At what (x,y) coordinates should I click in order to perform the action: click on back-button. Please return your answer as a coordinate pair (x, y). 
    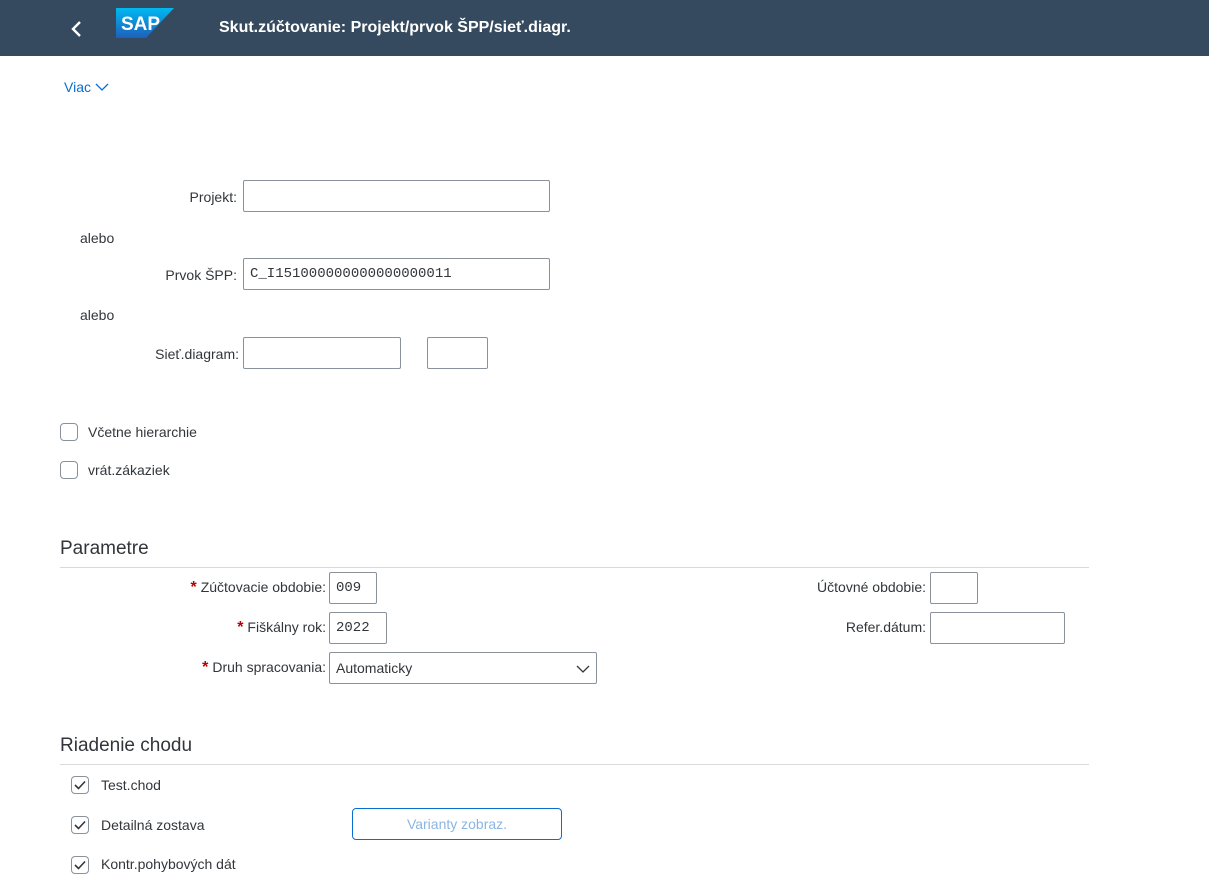
    Looking at the image, I should click on (77, 29).